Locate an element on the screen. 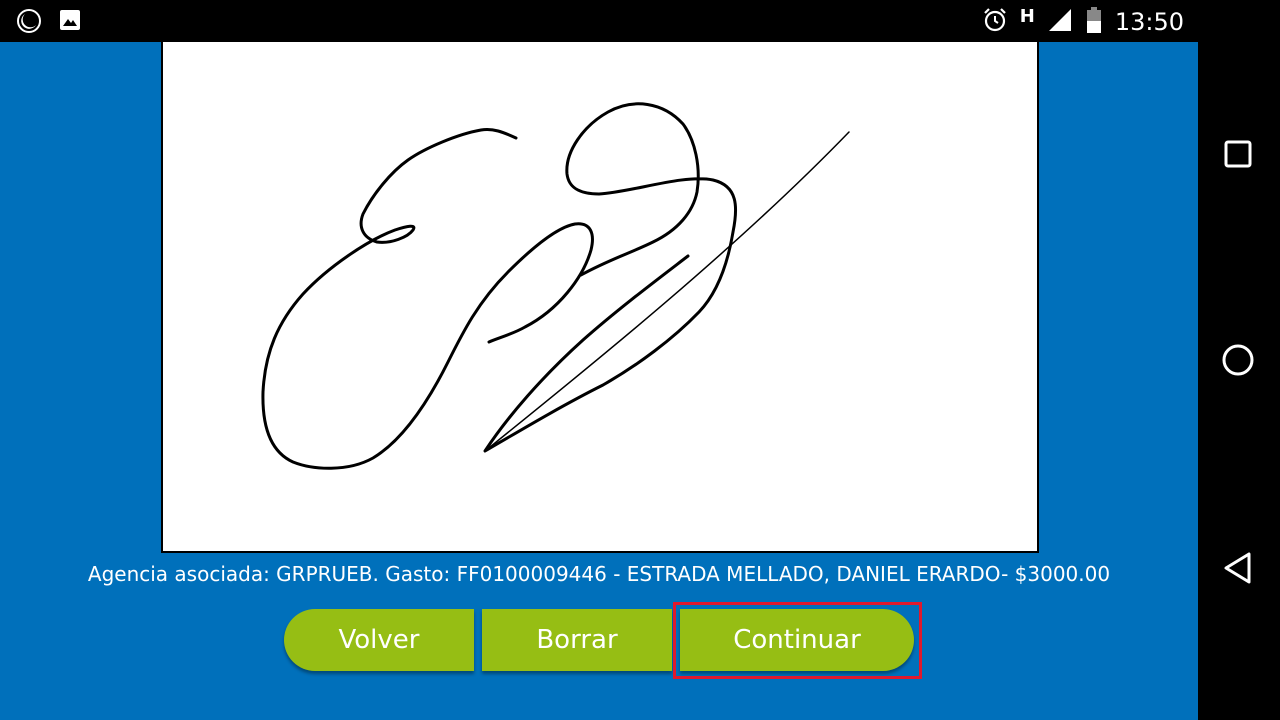 This screenshot has width=1280, height=720. signal-icon is located at coordinates (1060, 22).